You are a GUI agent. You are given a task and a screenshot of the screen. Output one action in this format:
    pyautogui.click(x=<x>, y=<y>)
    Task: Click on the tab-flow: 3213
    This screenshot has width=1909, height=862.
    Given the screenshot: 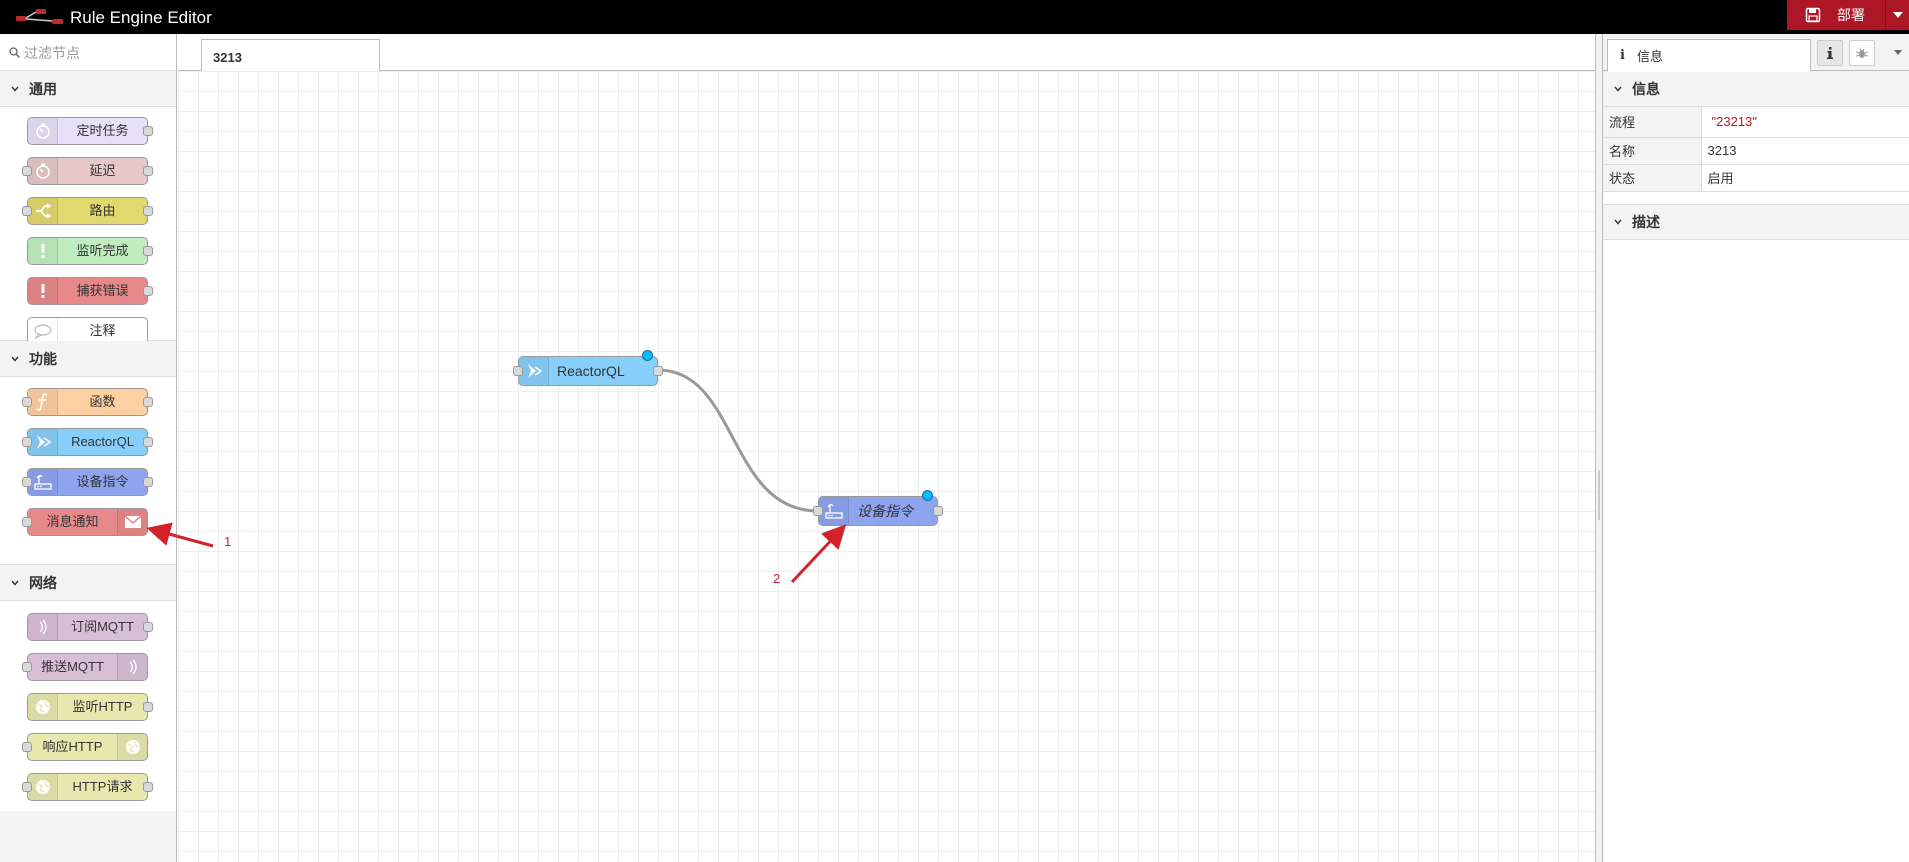 What is the action you would take?
    pyautogui.click(x=290, y=55)
    